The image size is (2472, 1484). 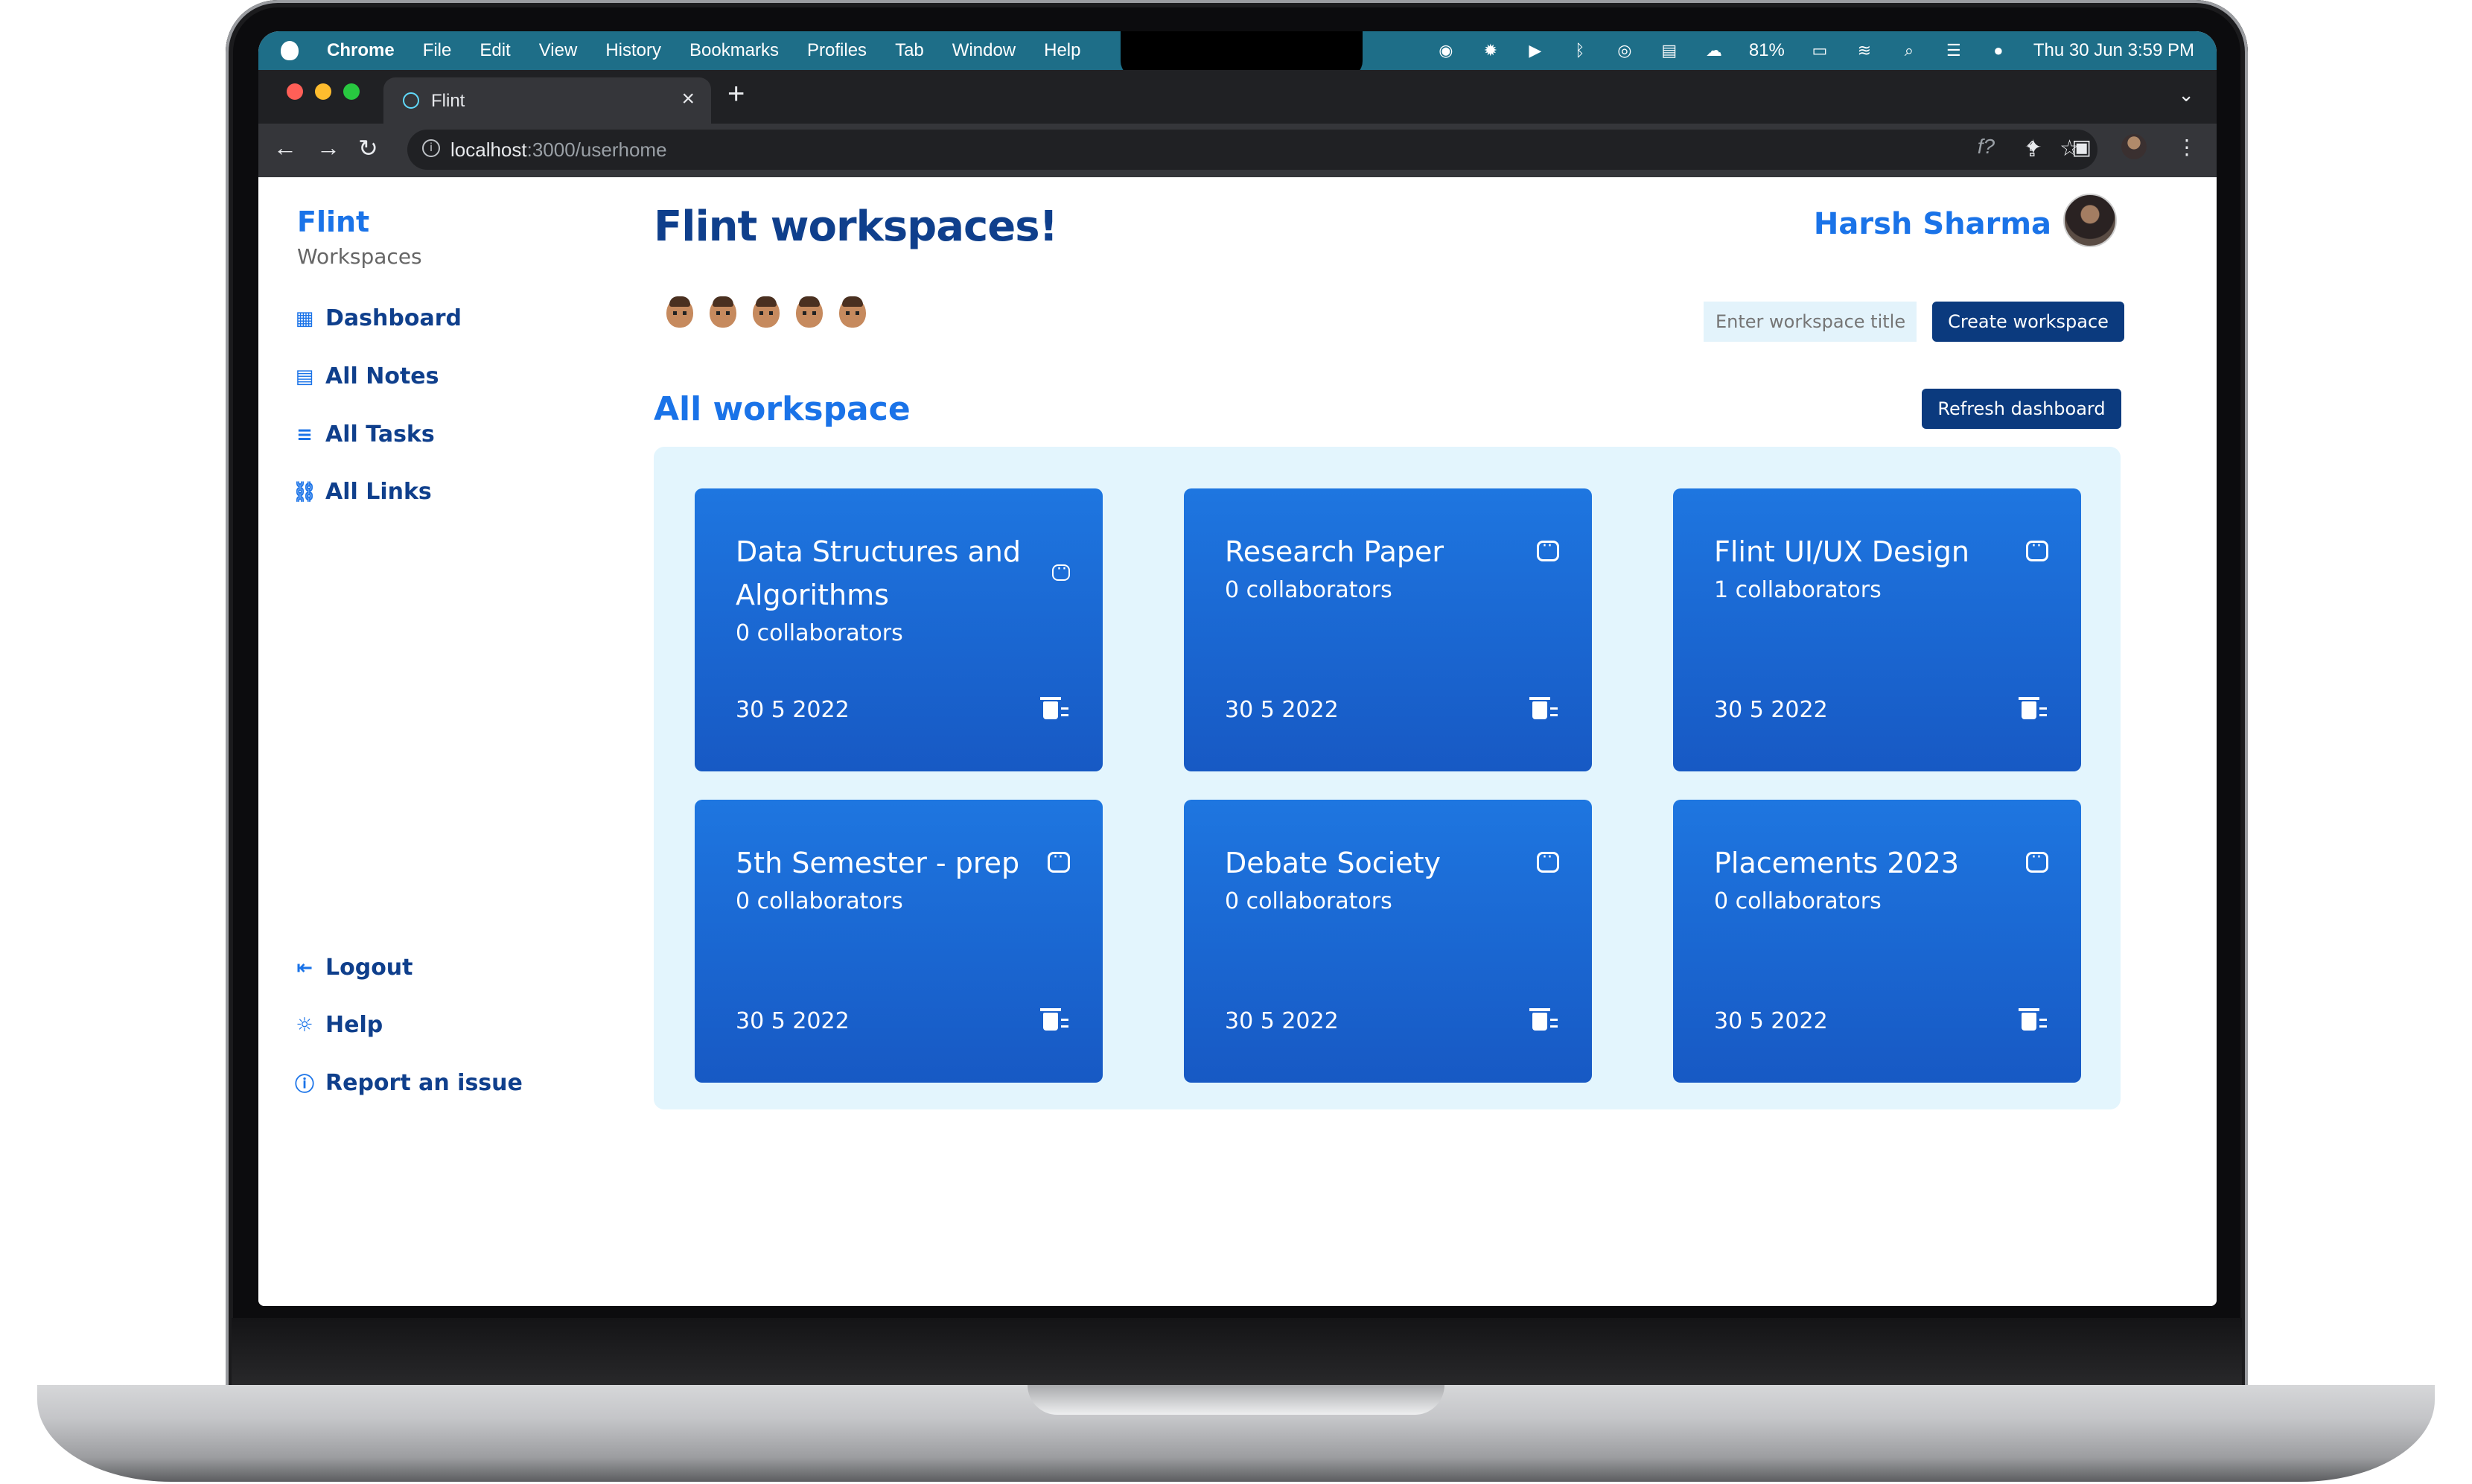 What do you see at coordinates (1767, 50) in the screenshot?
I see `battery-percent: 81%` at bounding box center [1767, 50].